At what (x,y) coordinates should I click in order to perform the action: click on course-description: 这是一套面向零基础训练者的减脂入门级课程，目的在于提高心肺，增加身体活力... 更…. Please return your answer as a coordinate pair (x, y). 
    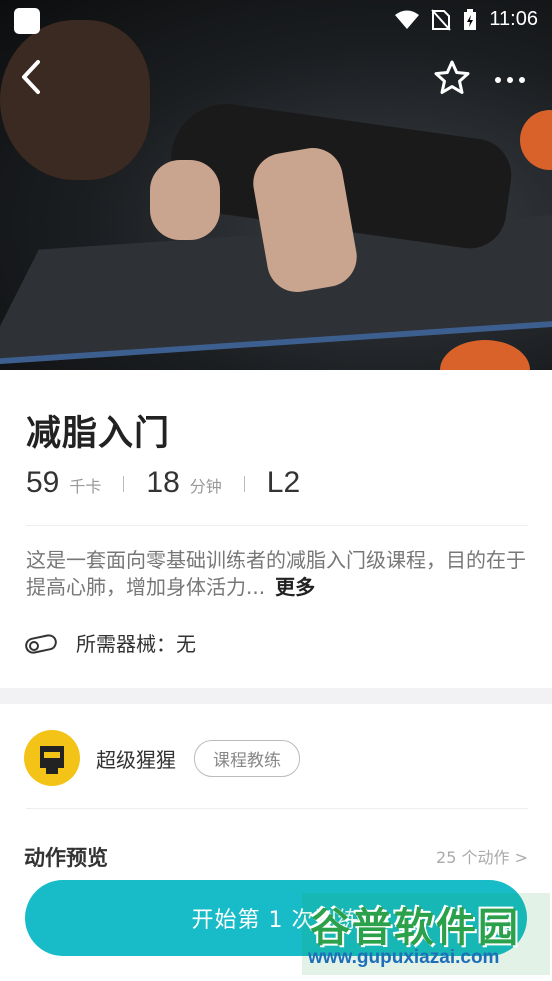
    Looking at the image, I should click on (277, 574).